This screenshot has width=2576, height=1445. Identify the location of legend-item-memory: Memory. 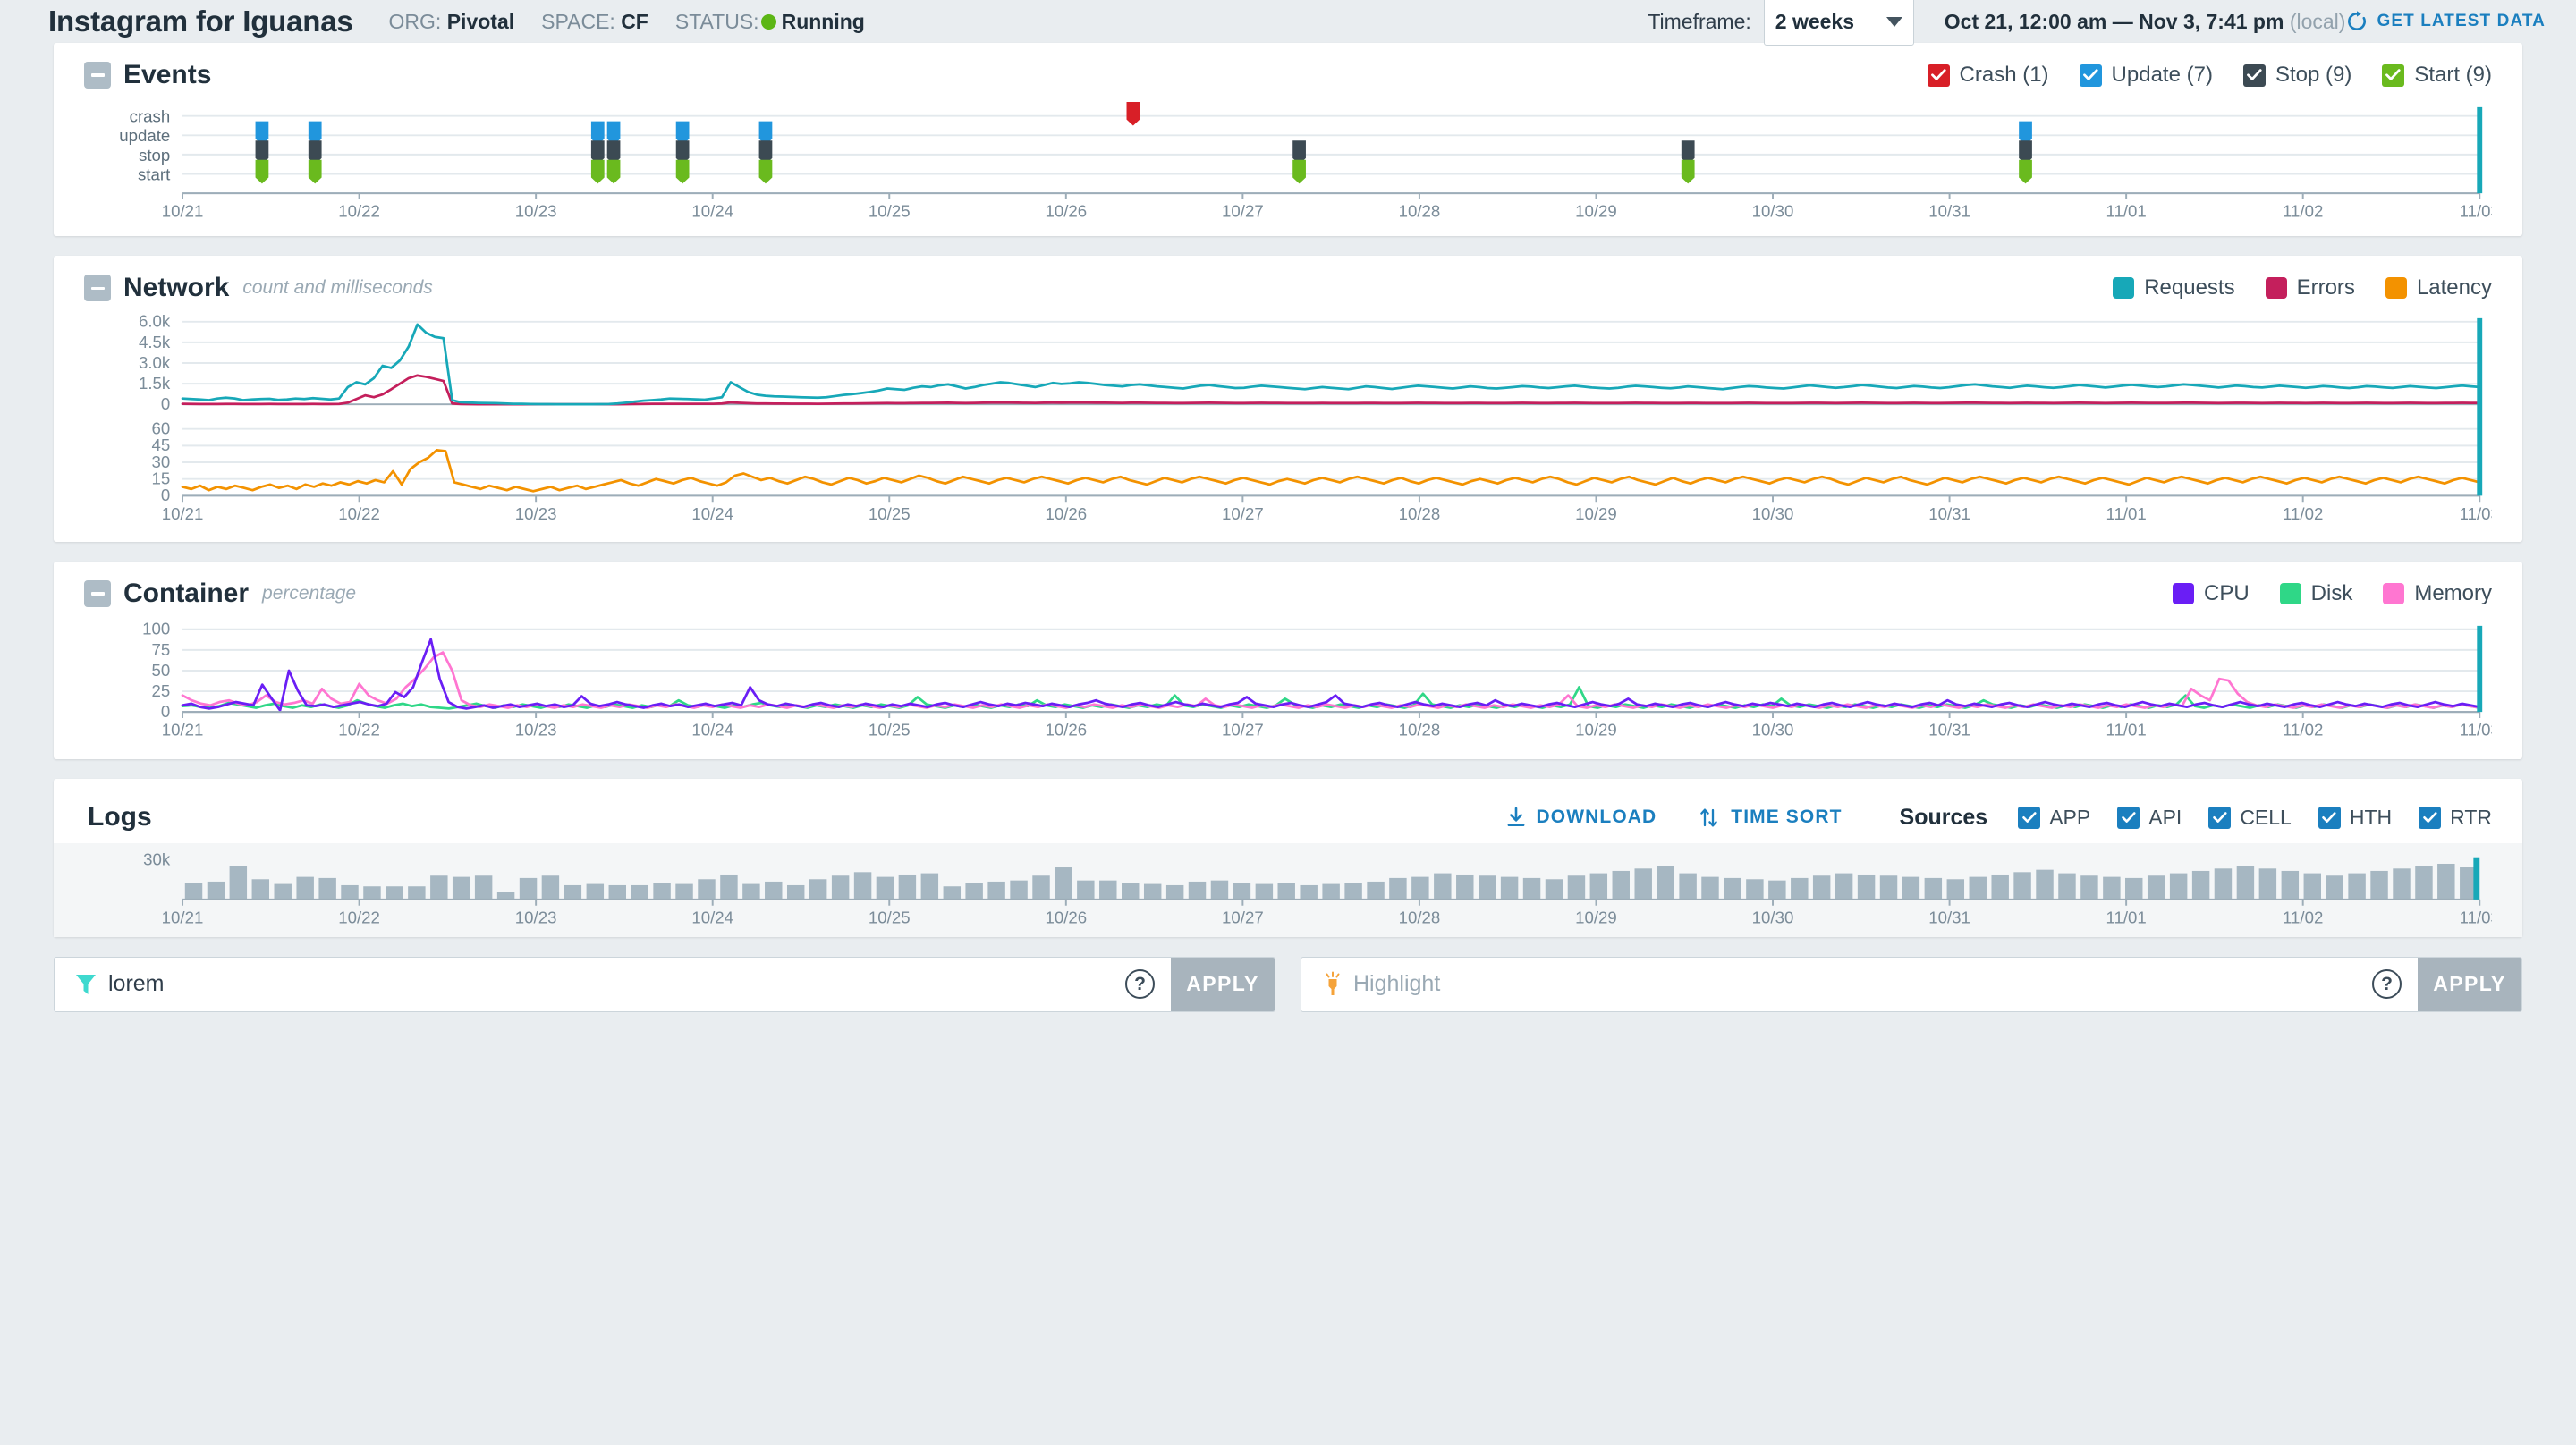
(2437, 593).